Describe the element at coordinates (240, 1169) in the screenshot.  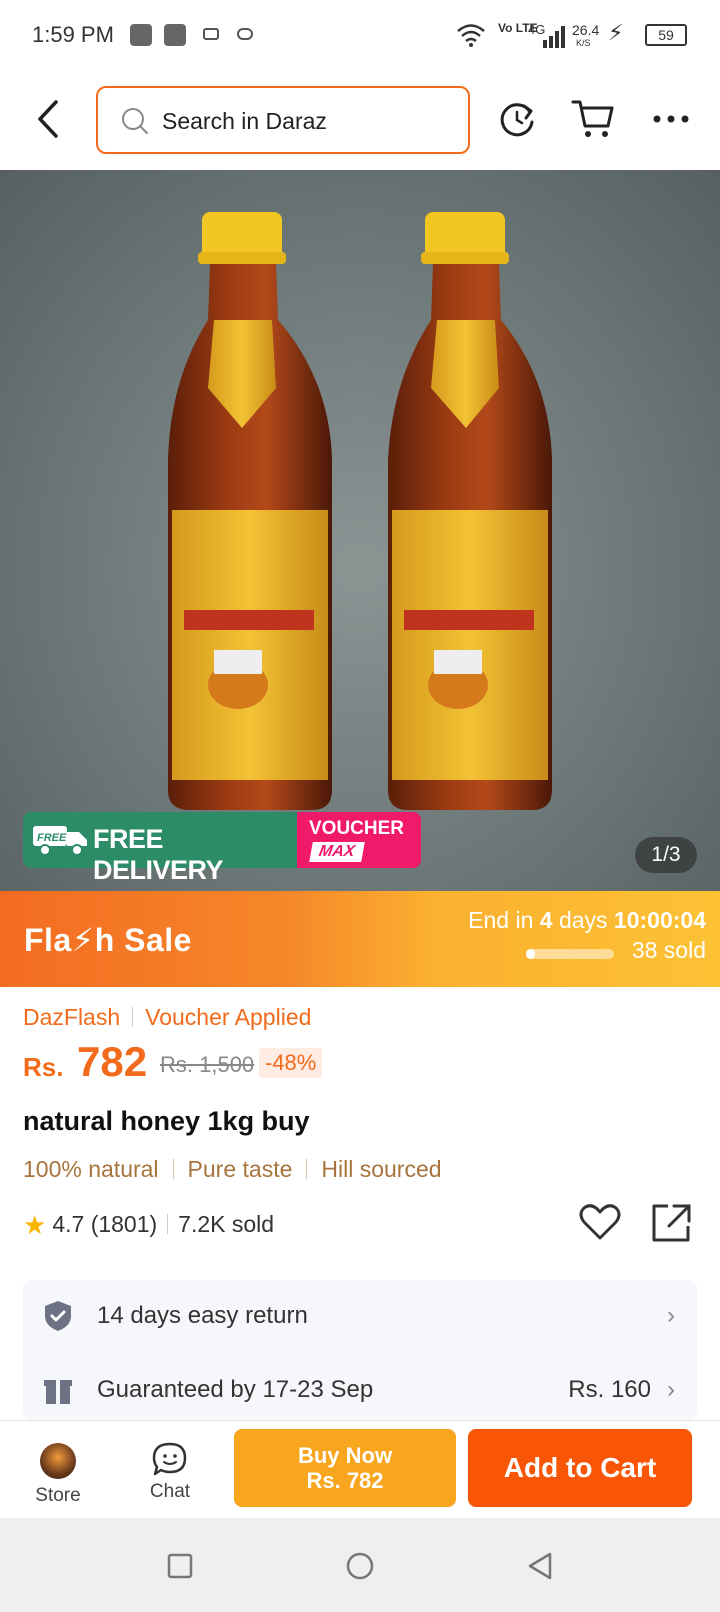
I see `feature-item: Pure taste` at that location.